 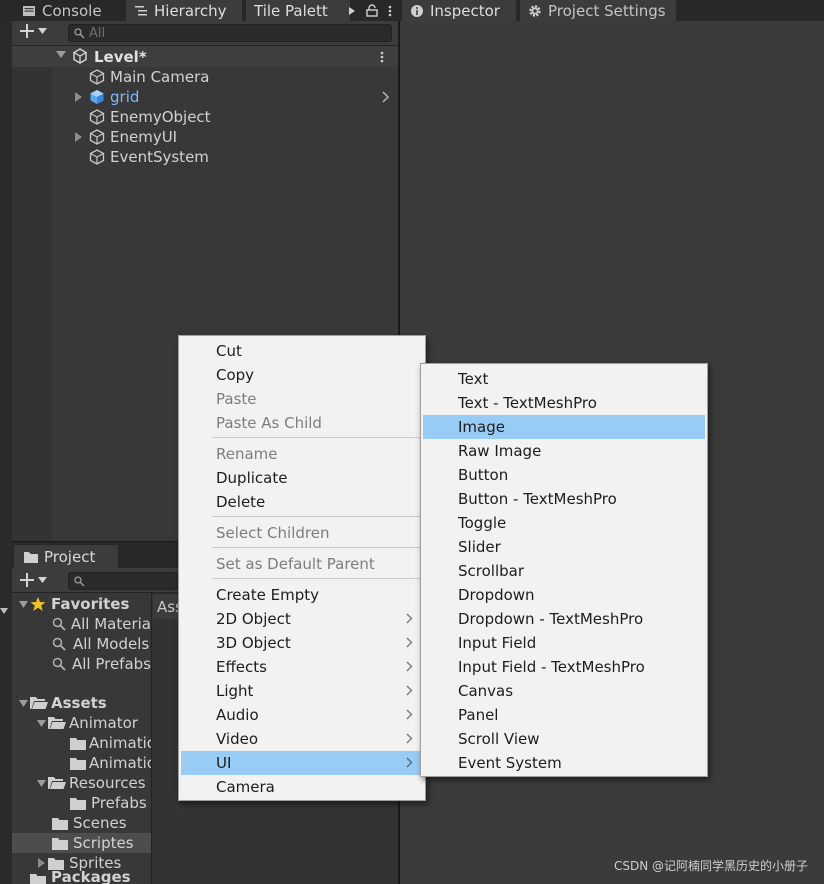 I want to click on scene-header-row, so click(x=205, y=56).